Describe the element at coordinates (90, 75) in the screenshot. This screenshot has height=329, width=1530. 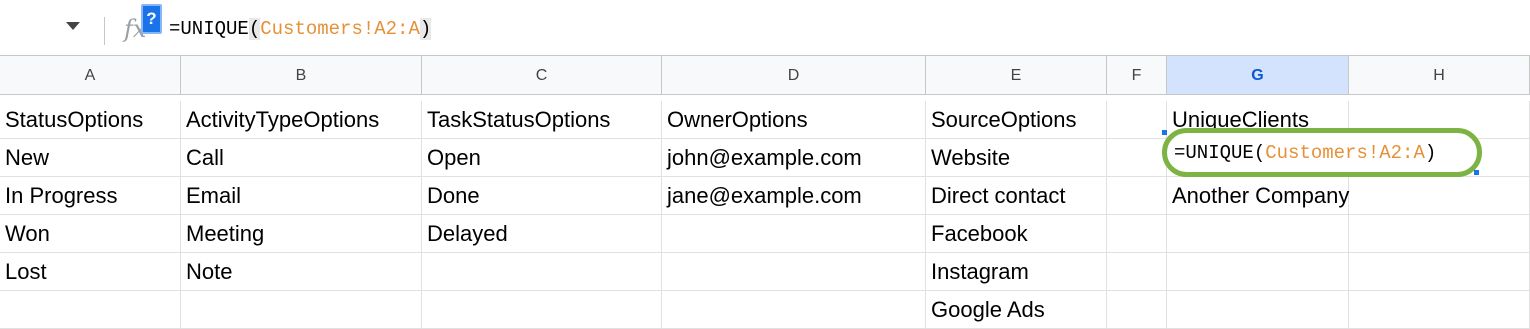
I see `column-header-a: A` at that location.